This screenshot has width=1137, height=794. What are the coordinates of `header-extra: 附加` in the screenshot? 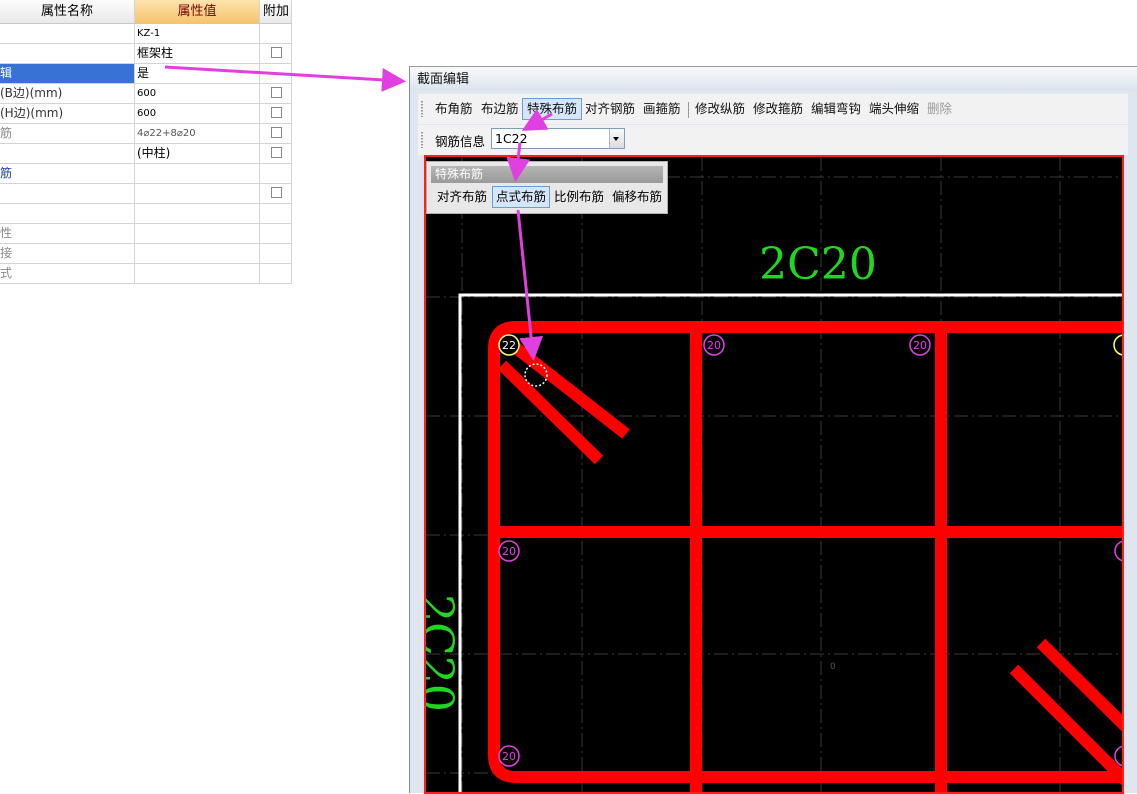 It's located at (276, 11).